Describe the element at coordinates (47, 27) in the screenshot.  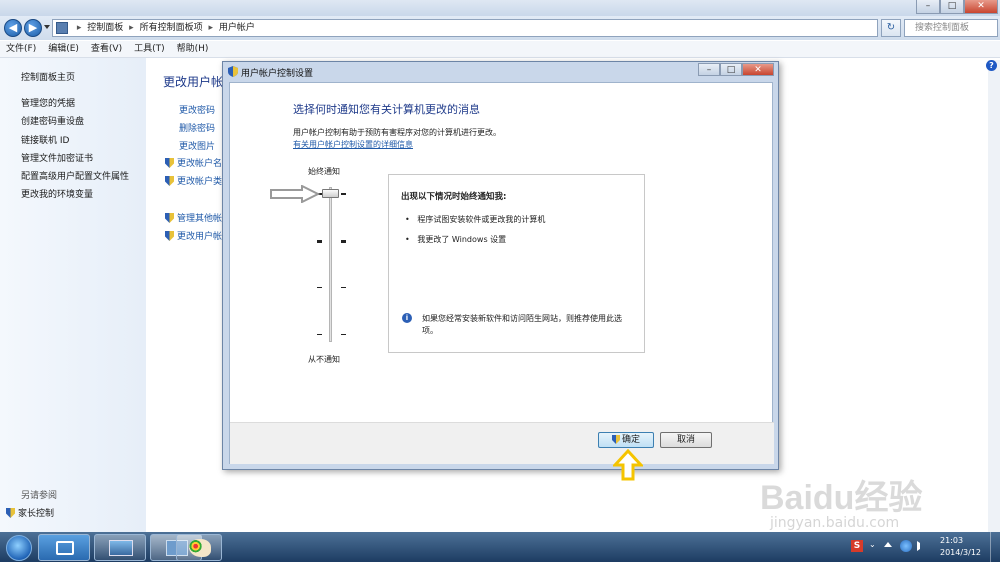
I see `recent-pages-dropdown-icon` at that location.